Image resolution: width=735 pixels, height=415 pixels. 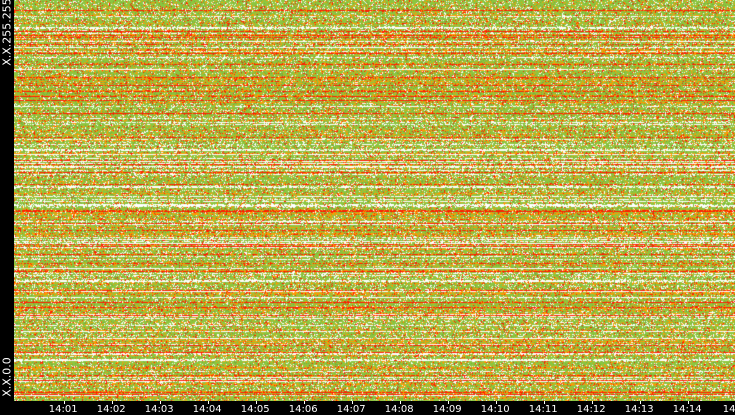 I want to click on x-tick-label: 14:12, so click(x=591, y=409).